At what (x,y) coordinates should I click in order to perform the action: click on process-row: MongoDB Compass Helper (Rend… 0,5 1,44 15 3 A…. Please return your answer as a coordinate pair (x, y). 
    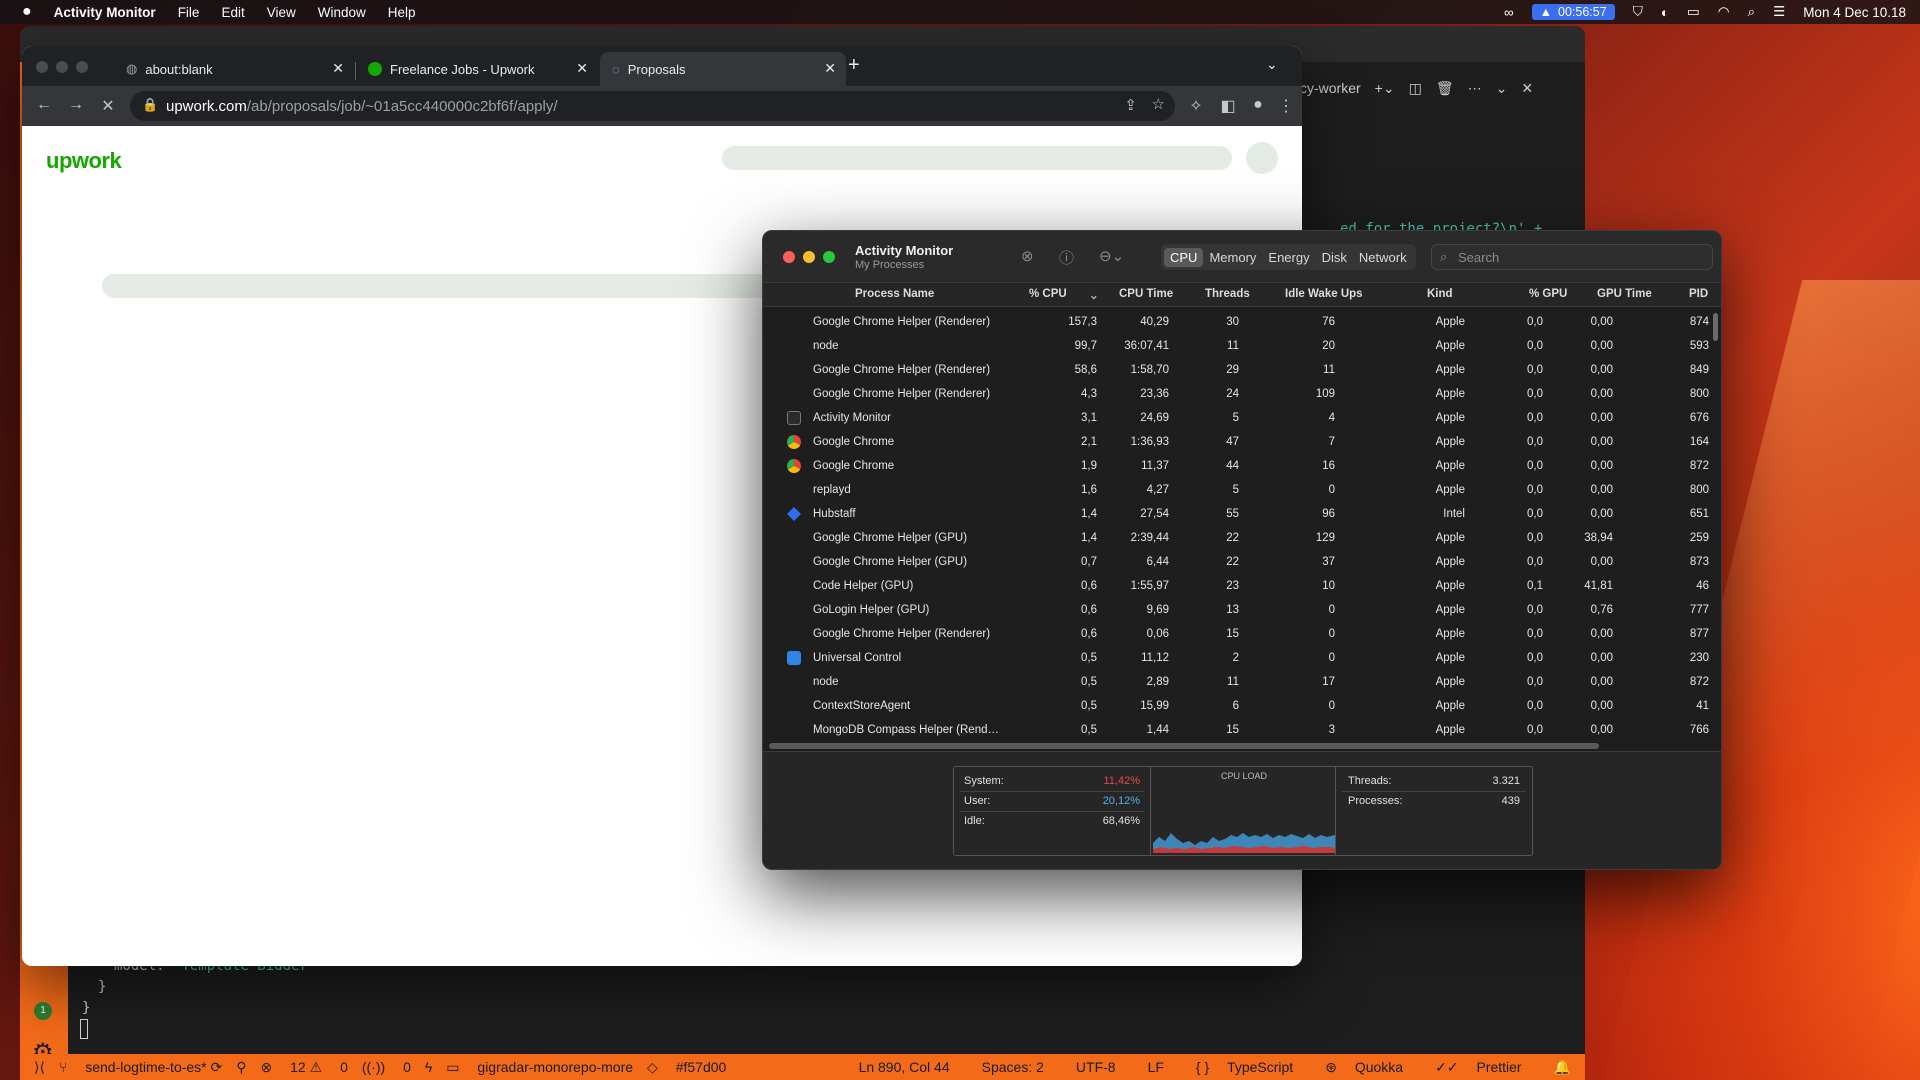
    Looking at the image, I should click on (1236, 729).